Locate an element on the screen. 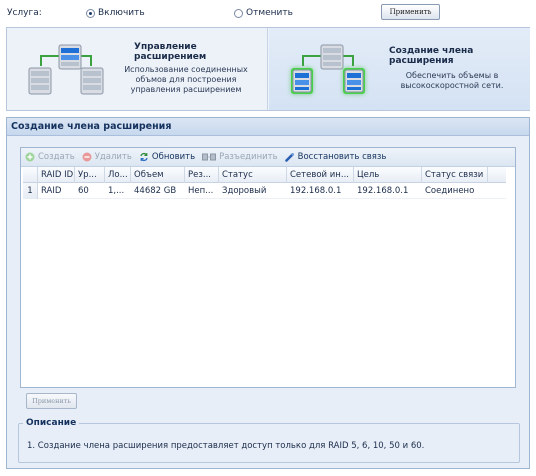 Image resolution: width=536 pixels, height=476 pixels. cell-raid-id: RAID is located at coordinates (51, 191).